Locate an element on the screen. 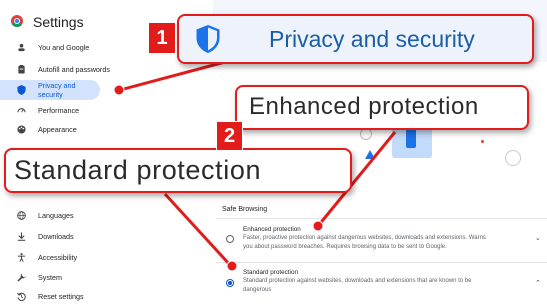 The width and height of the screenshot is (547, 304). callout-standard-protection: Standard protection is located at coordinates (178, 170).